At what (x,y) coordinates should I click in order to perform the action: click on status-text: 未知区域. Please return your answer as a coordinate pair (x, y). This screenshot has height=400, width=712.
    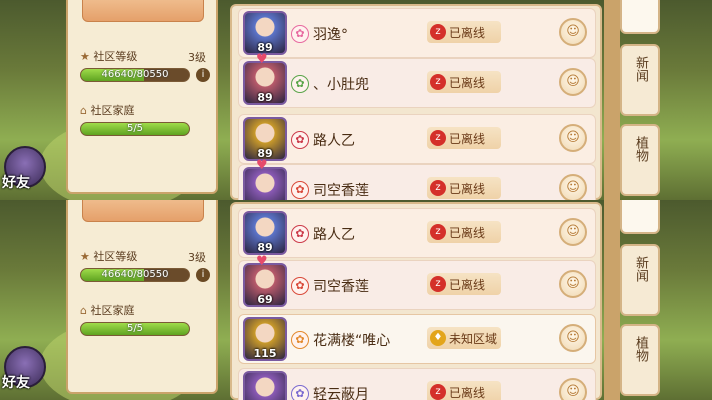
    Looking at the image, I should click on (473, 339).